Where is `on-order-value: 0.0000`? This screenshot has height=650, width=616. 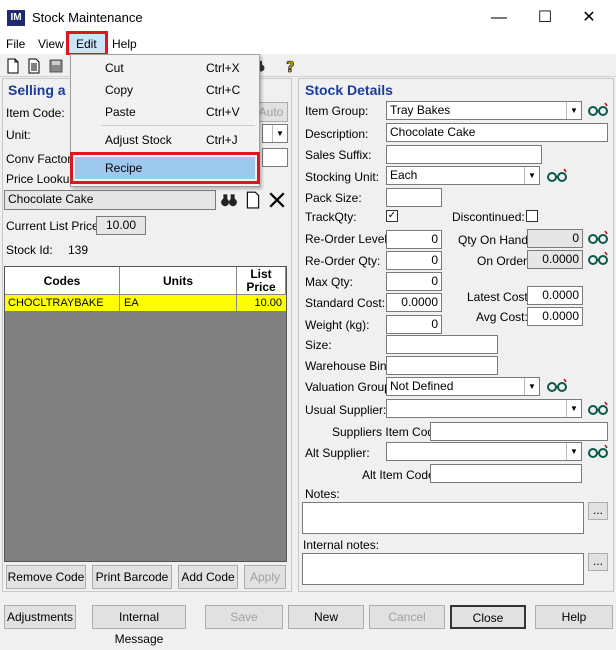 on-order-value: 0.0000 is located at coordinates (555, 259).